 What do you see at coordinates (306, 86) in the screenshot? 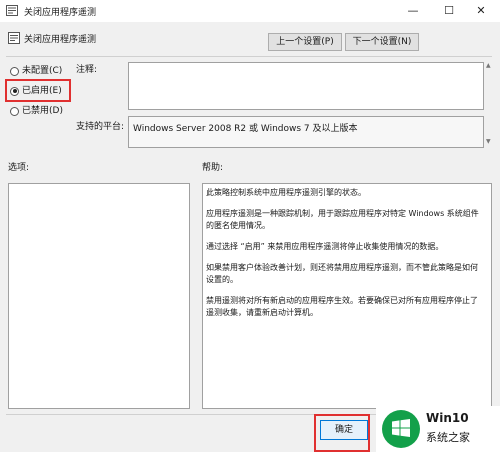
I see `comment-textarea` at bounding box center [306, 86].